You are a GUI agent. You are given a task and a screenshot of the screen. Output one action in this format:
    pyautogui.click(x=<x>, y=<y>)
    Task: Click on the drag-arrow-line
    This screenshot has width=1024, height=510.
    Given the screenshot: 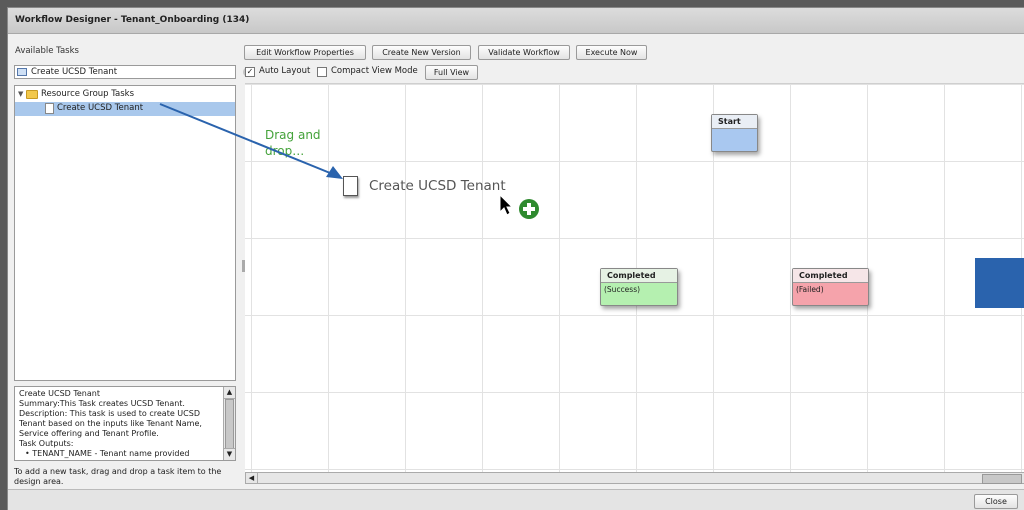 What is the action you would take?
    pyautogui.click(x=247, y=139)
    